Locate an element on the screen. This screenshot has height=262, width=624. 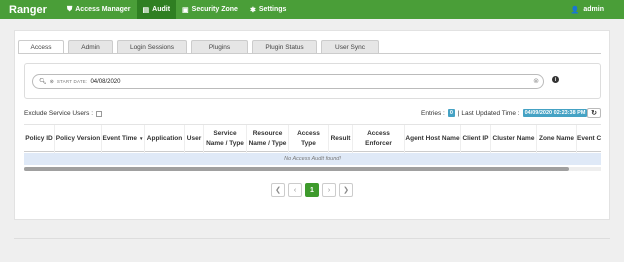
nav-access-manager: ⛊ Access Manager is located at coordinates (99, 9).